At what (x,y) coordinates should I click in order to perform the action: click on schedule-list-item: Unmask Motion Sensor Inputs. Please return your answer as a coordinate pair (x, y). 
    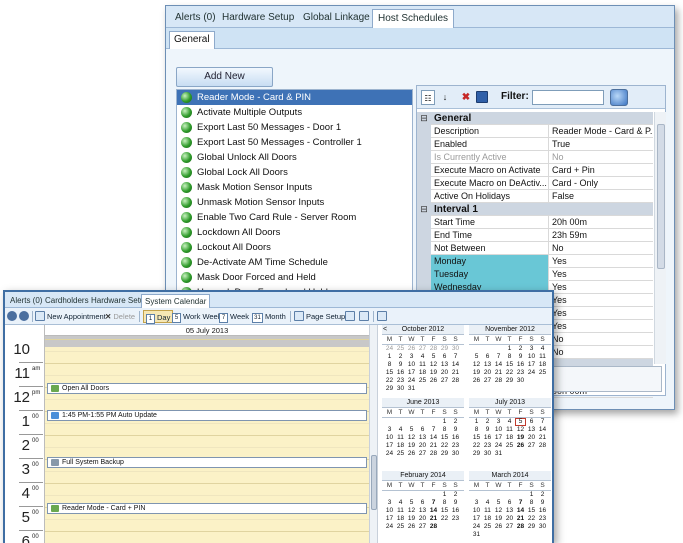
    Looking at the image, I should click on (294, 202).